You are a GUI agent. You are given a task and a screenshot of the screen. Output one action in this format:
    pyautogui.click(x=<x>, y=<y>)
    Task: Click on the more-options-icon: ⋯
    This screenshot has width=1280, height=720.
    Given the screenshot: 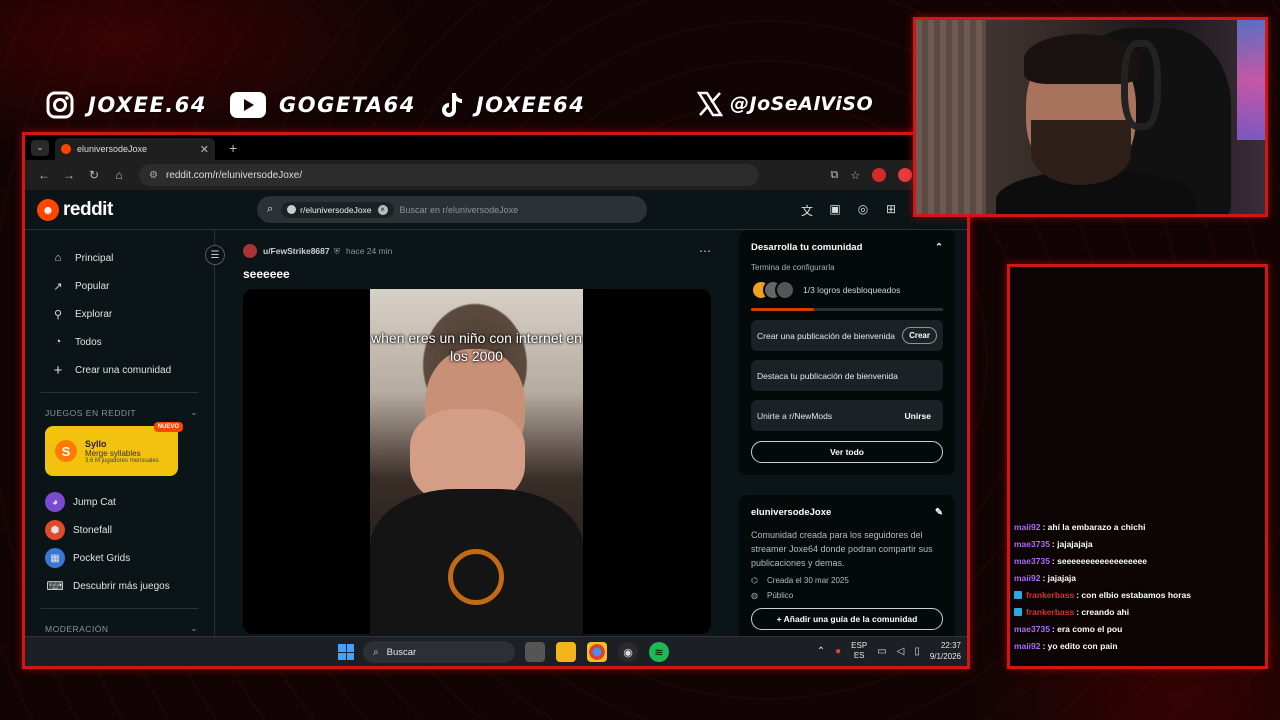 What is the action you would take?
    pyautogui.click(x=705, y=251)
    